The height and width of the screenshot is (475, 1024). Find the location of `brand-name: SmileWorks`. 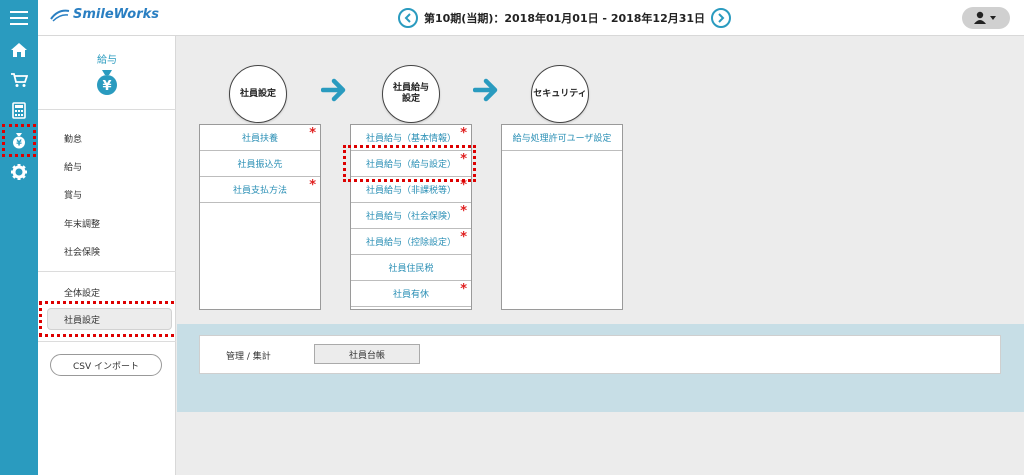

brand-name: SmileWorks is located at coordinates (116, 14).